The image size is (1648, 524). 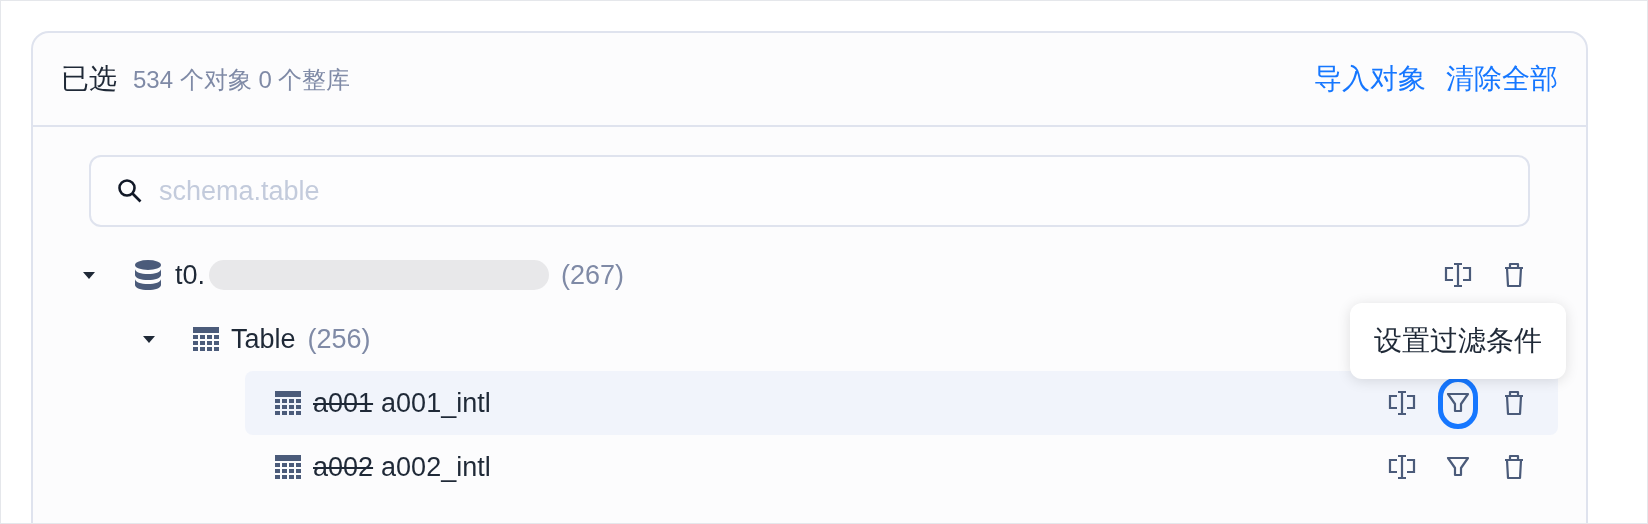 I want to click on panel-title: 已选, so click(x=89, y=79).